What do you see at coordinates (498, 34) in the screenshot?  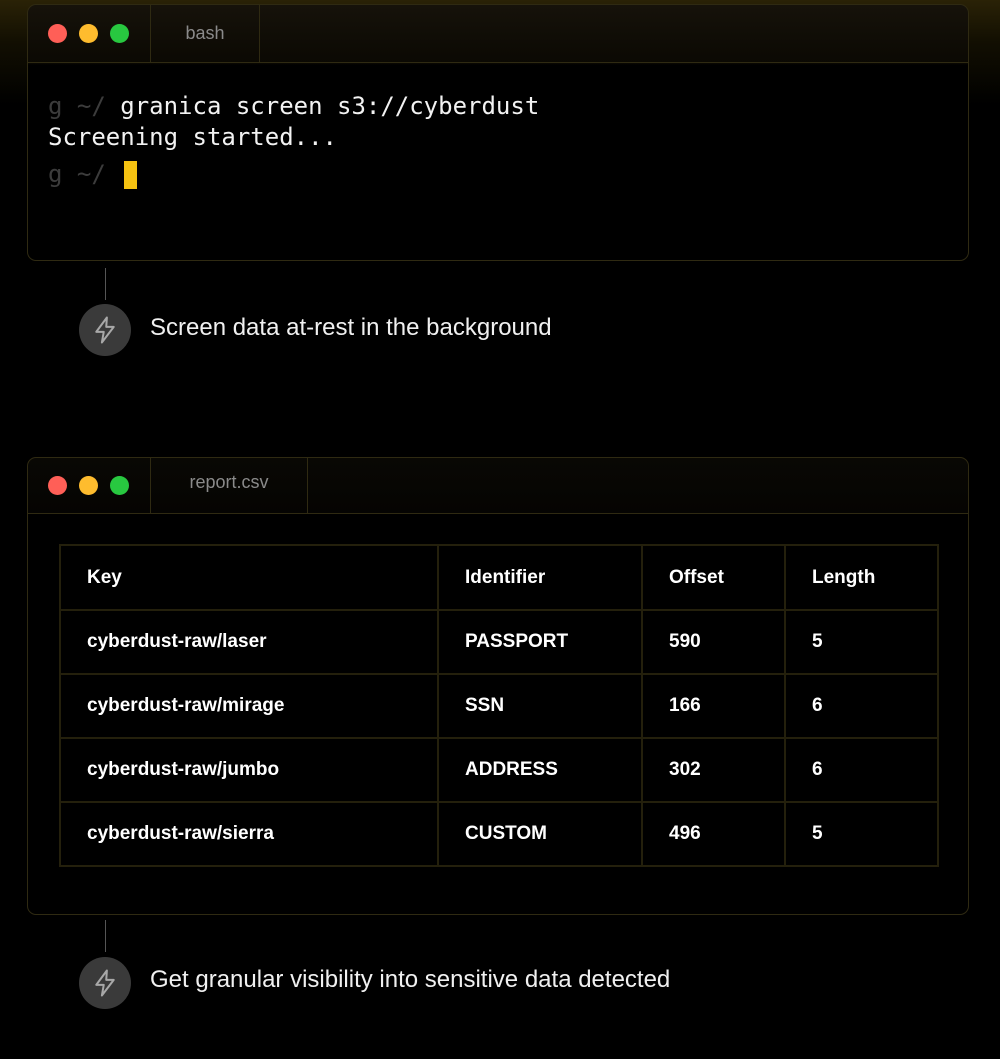 I see `bash-titlebar: bash` at bounding box center [498, 34].